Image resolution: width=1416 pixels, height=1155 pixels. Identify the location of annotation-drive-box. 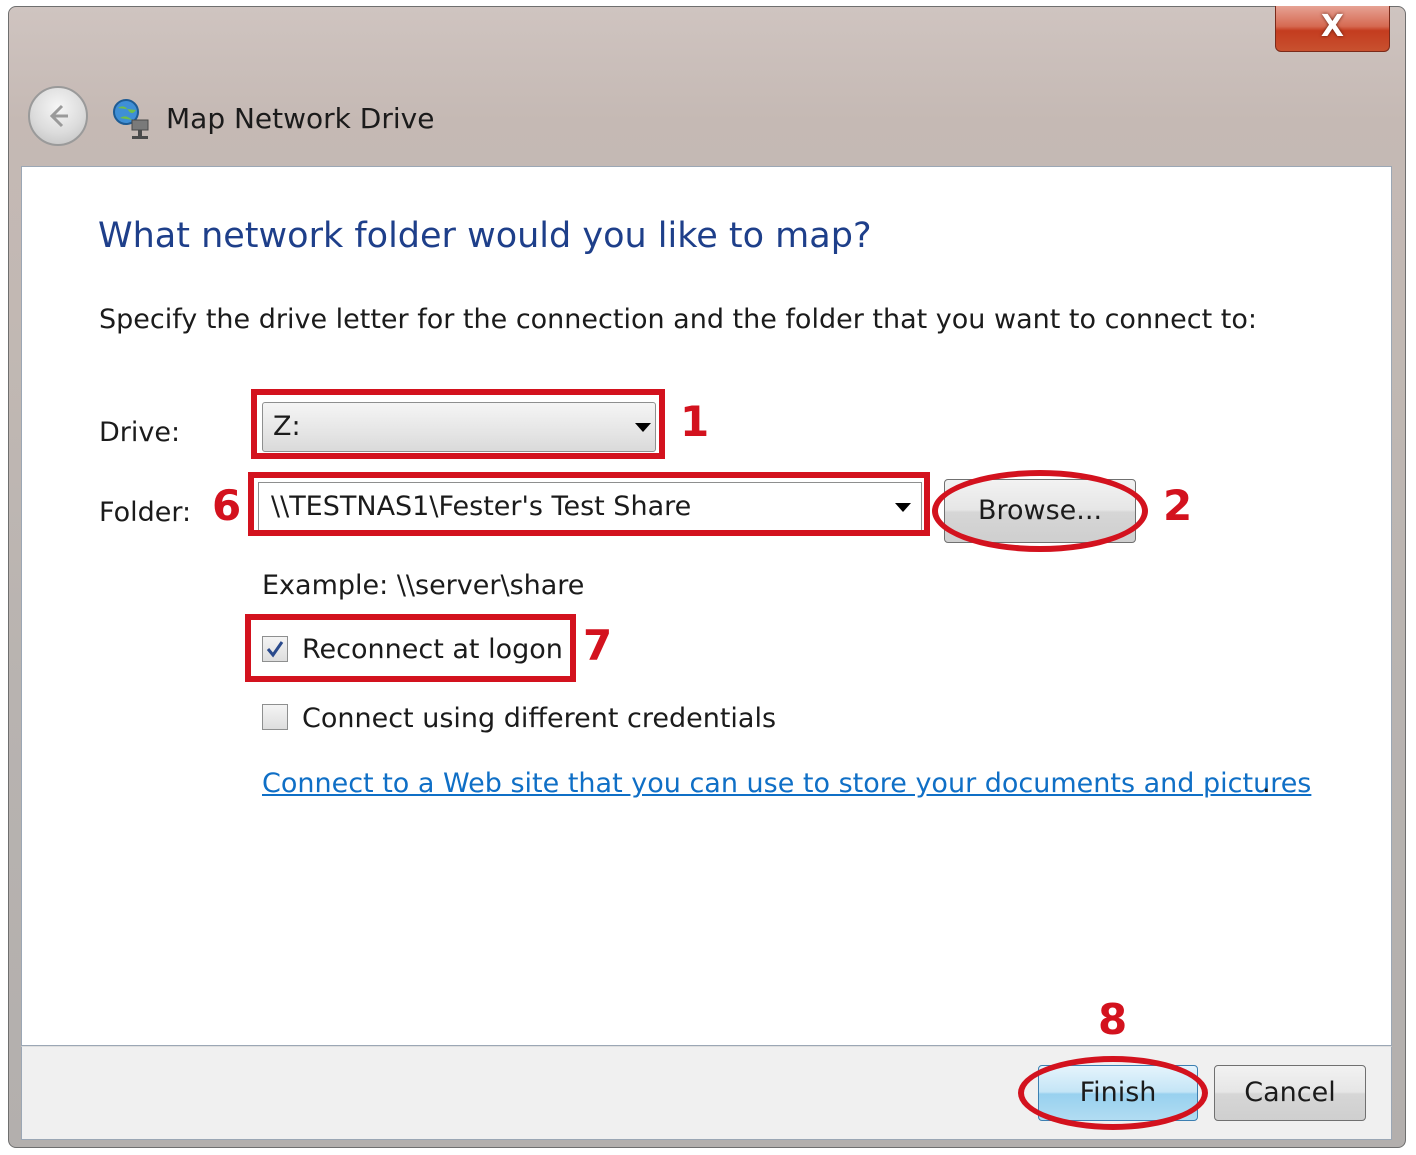
(458, 424).